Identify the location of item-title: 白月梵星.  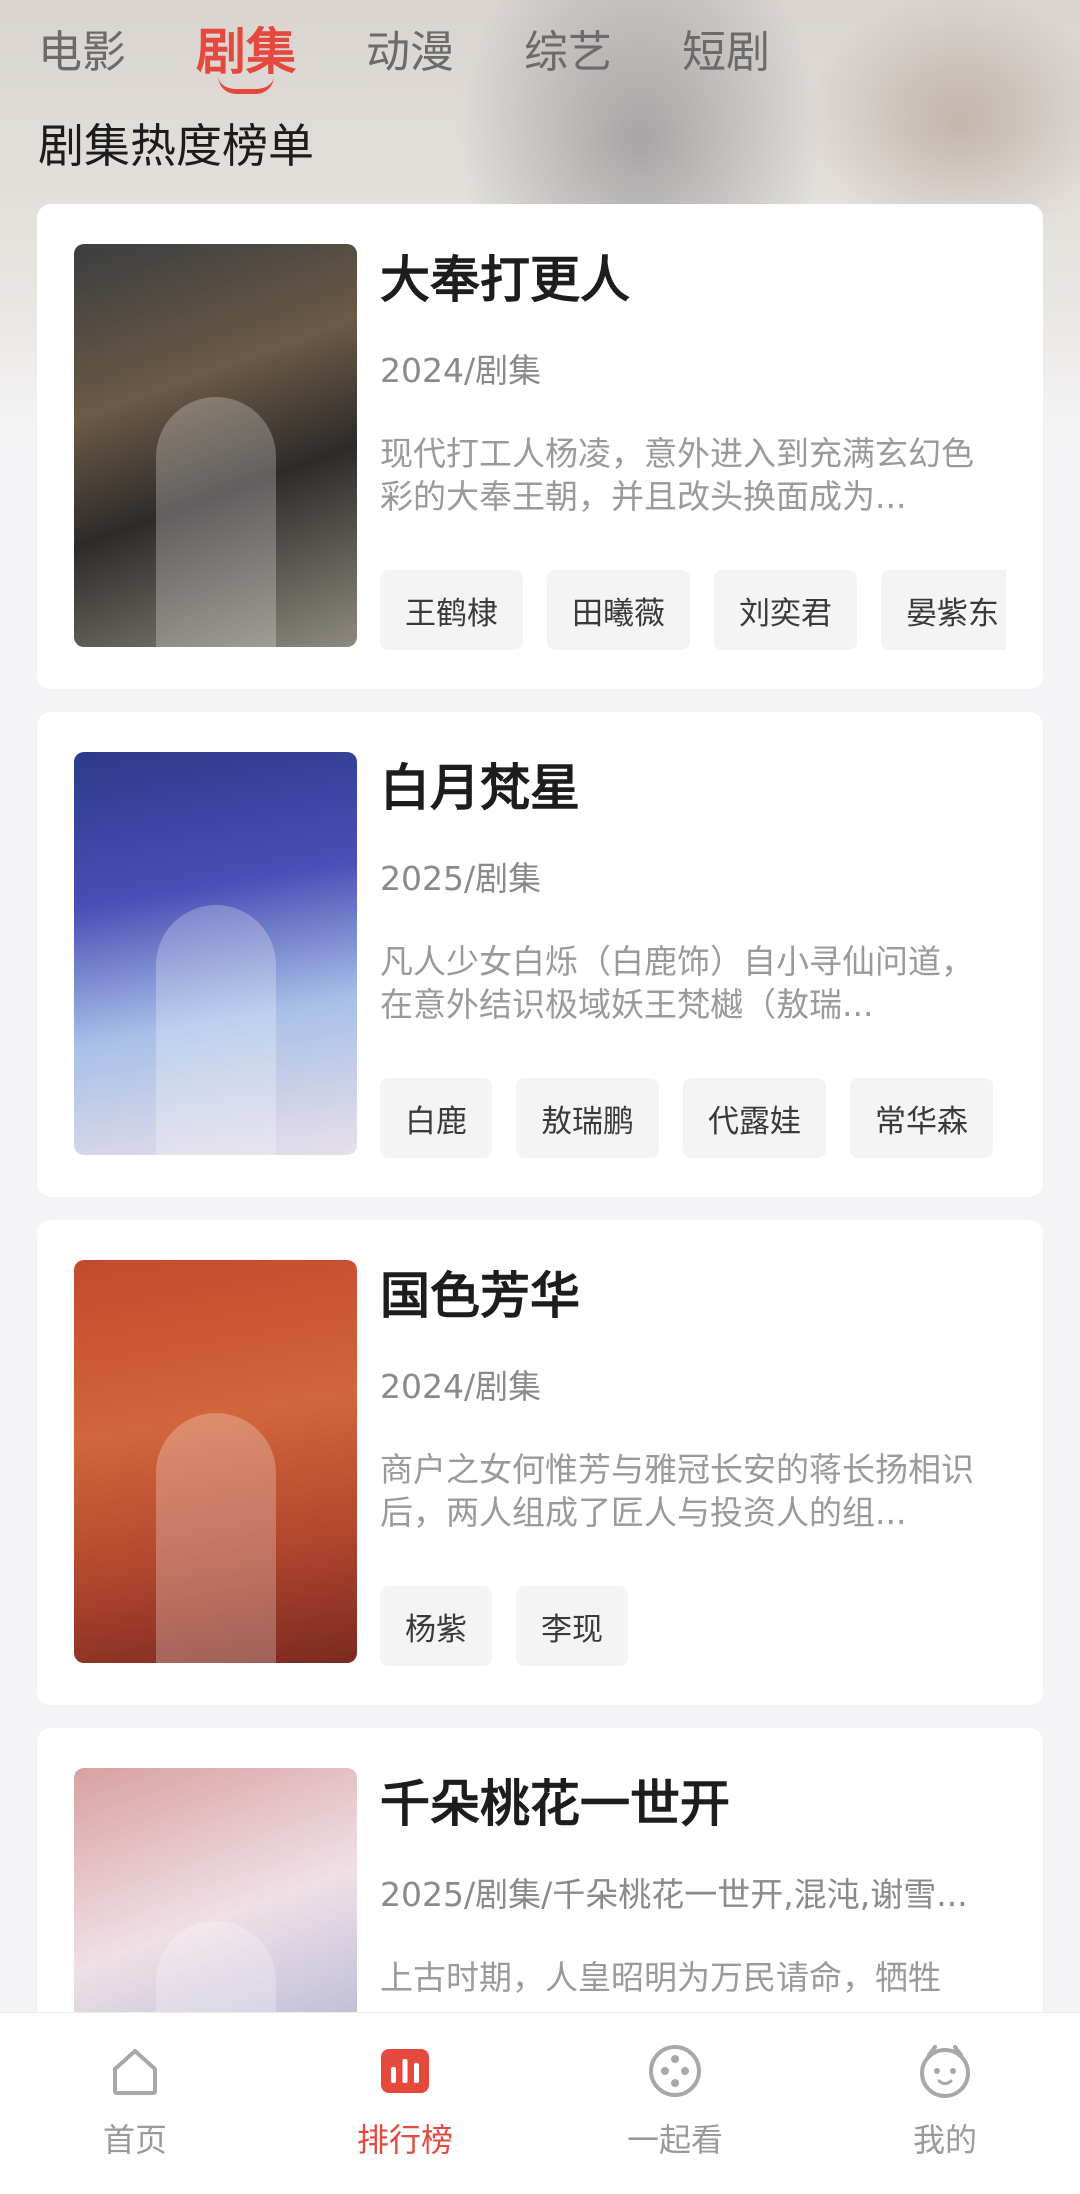
(480, 788).